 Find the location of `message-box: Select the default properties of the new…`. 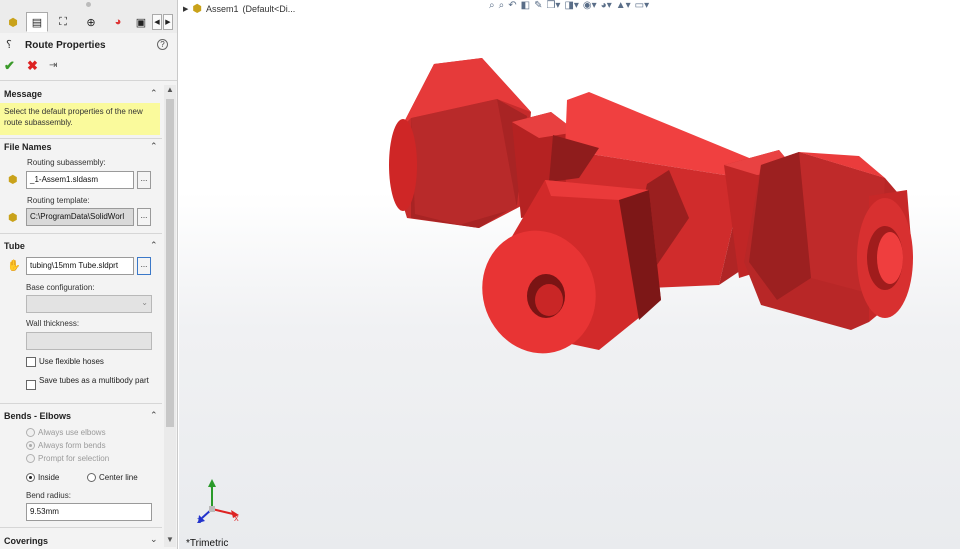

message-box: Select the default properties of the new… is located at coordinates (80, 119).